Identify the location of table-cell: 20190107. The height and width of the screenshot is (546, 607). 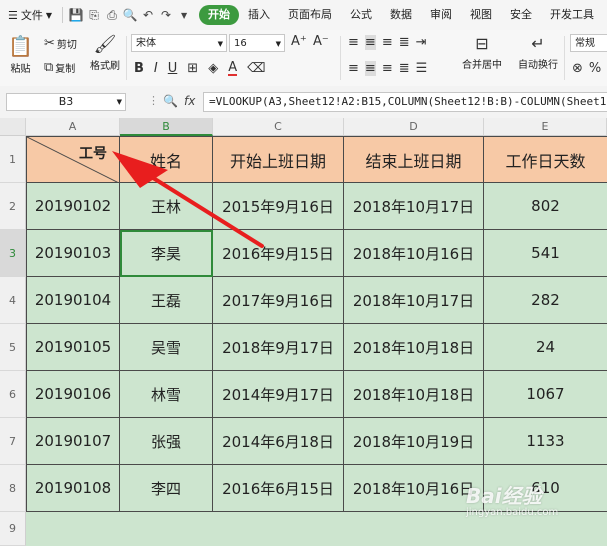
(73, 441).